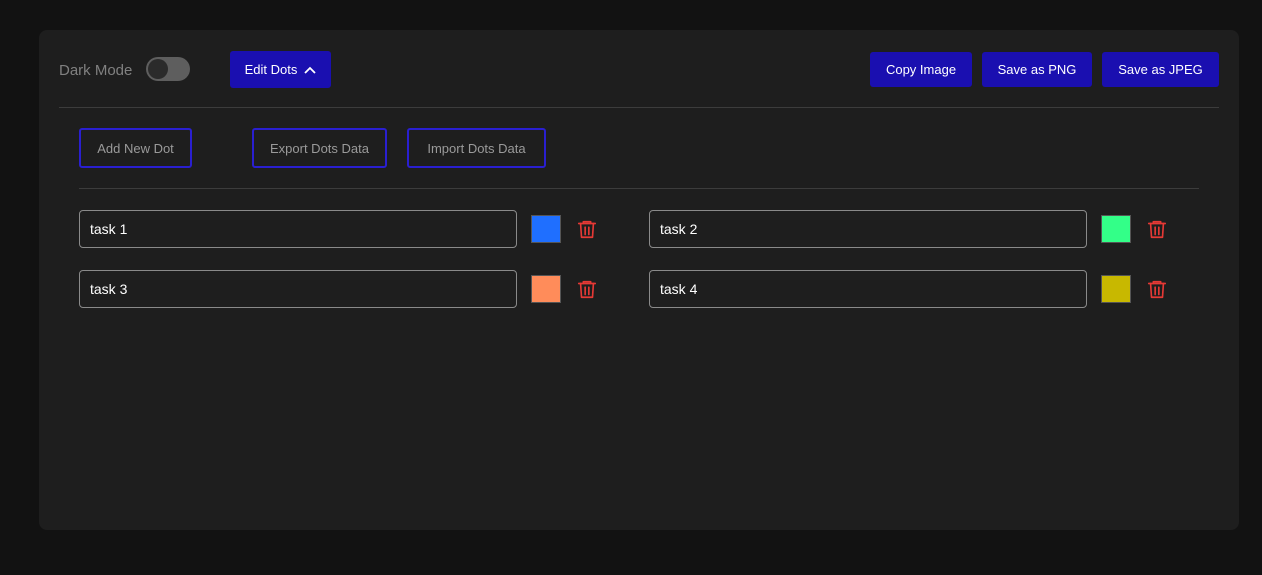  Describe the element at coordinates (135, 148) in the screenshot. I see `add-new-dot-button: Add New Dot` at that location.